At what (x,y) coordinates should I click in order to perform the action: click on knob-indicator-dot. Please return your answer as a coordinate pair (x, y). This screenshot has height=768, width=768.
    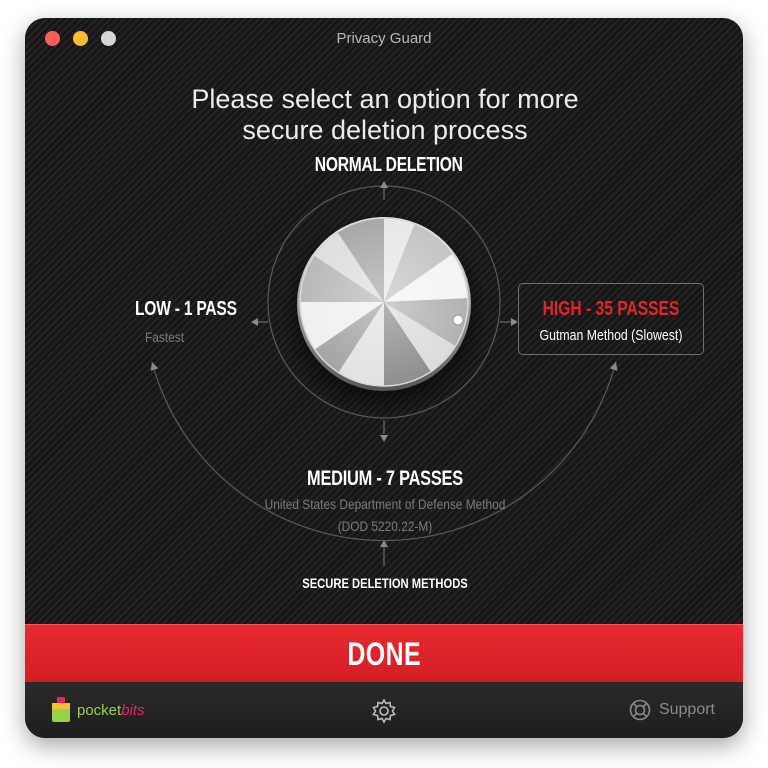
    Looking at the image, I should click on (458, 320).